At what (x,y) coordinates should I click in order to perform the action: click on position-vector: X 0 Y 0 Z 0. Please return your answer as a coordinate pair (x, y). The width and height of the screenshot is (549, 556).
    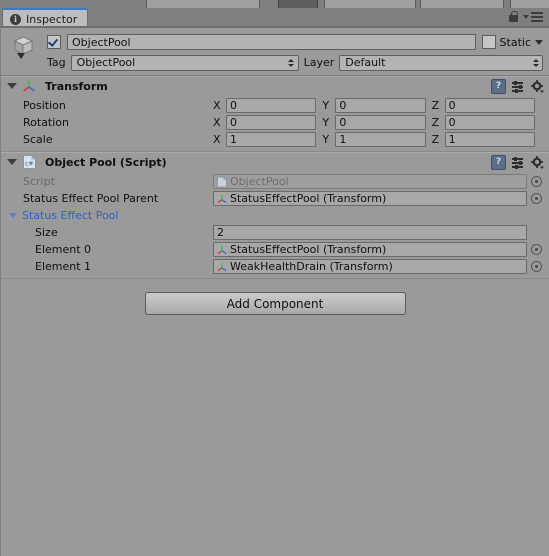
    Looking at the image, I should click on (381, 105).